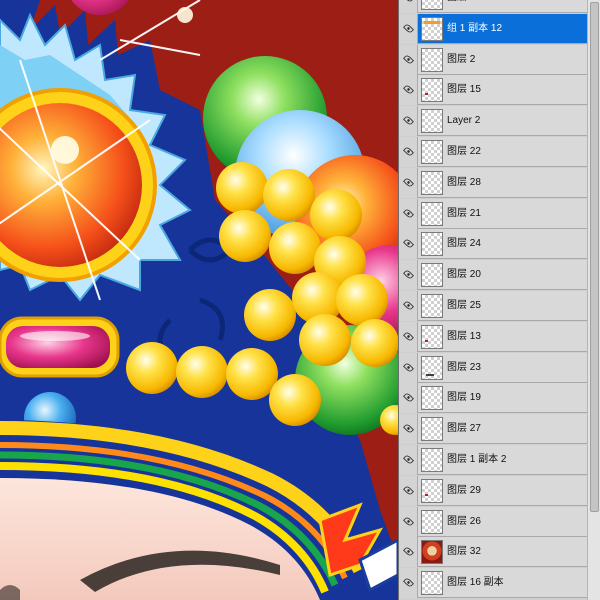 This screenshot has height=600, width=600. Describe the element at coordinates (493, 275) in the screenshot. I see `layer-row: 图层 20` at that location.